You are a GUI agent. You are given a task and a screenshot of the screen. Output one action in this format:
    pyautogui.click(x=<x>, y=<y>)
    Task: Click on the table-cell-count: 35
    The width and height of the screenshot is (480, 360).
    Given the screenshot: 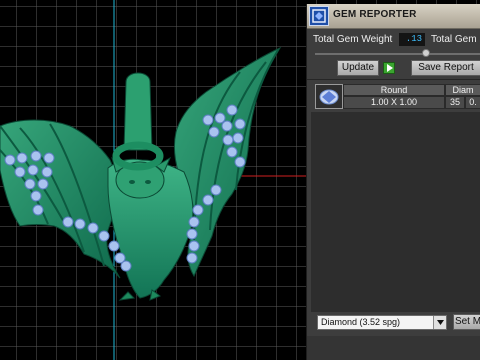 What is the action you would take?
    pyautogui.click(x=455, y=102)
    